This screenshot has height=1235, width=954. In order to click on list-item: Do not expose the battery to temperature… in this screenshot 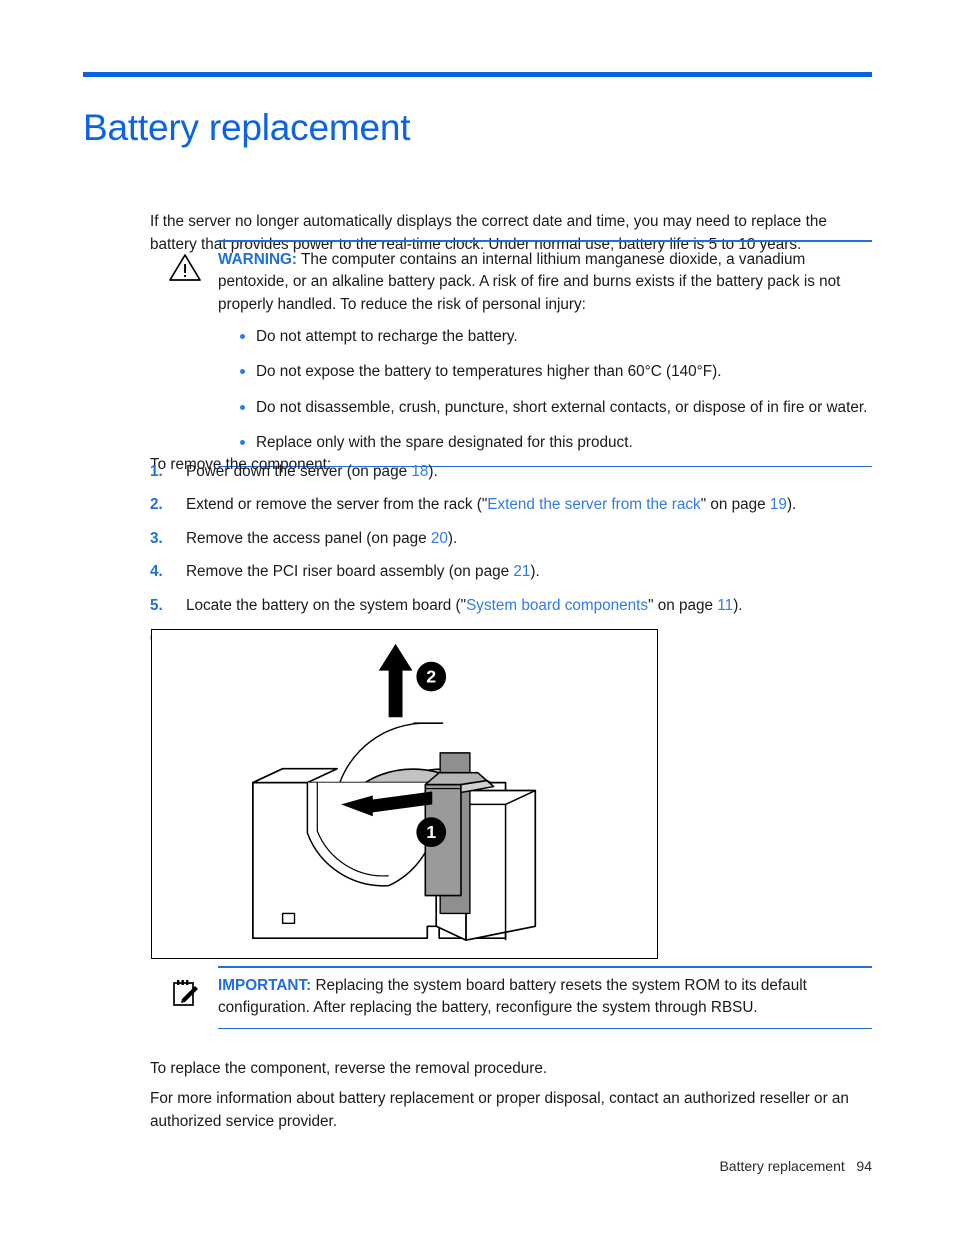, I will do `click(545, 371)`.